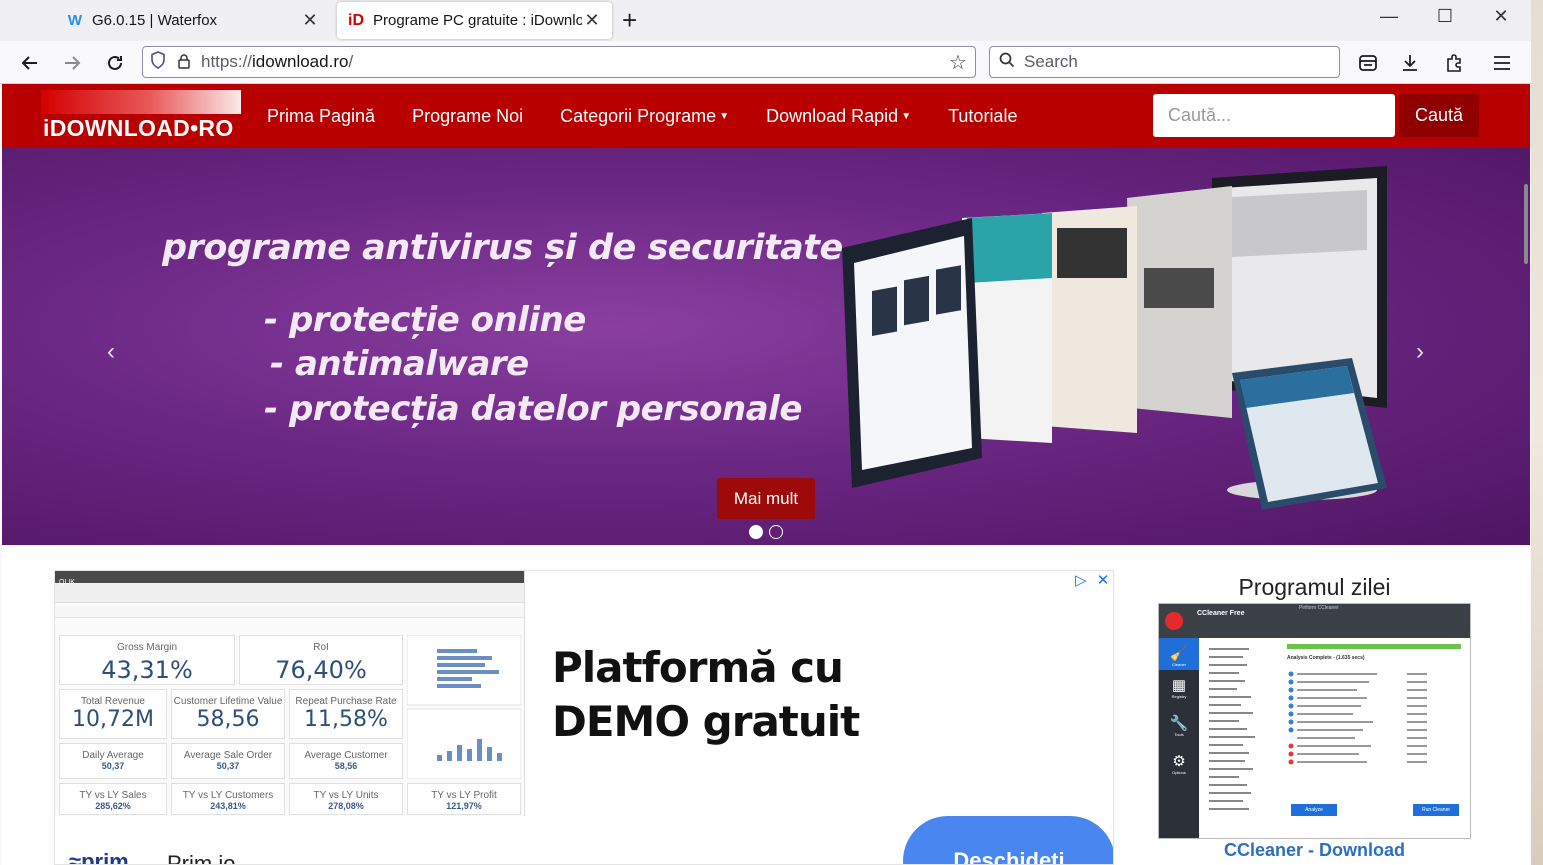 The width and height of the screenshot is (1543, 865). What do you see at coordinates (958, 62) in the screenshot?
I see `bookmark-star-icon: ☆` at bounding box center [958, 62].